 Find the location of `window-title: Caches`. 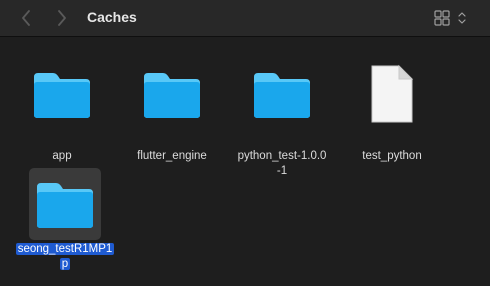

window-title: Caches is located at coordinates (112, 17).